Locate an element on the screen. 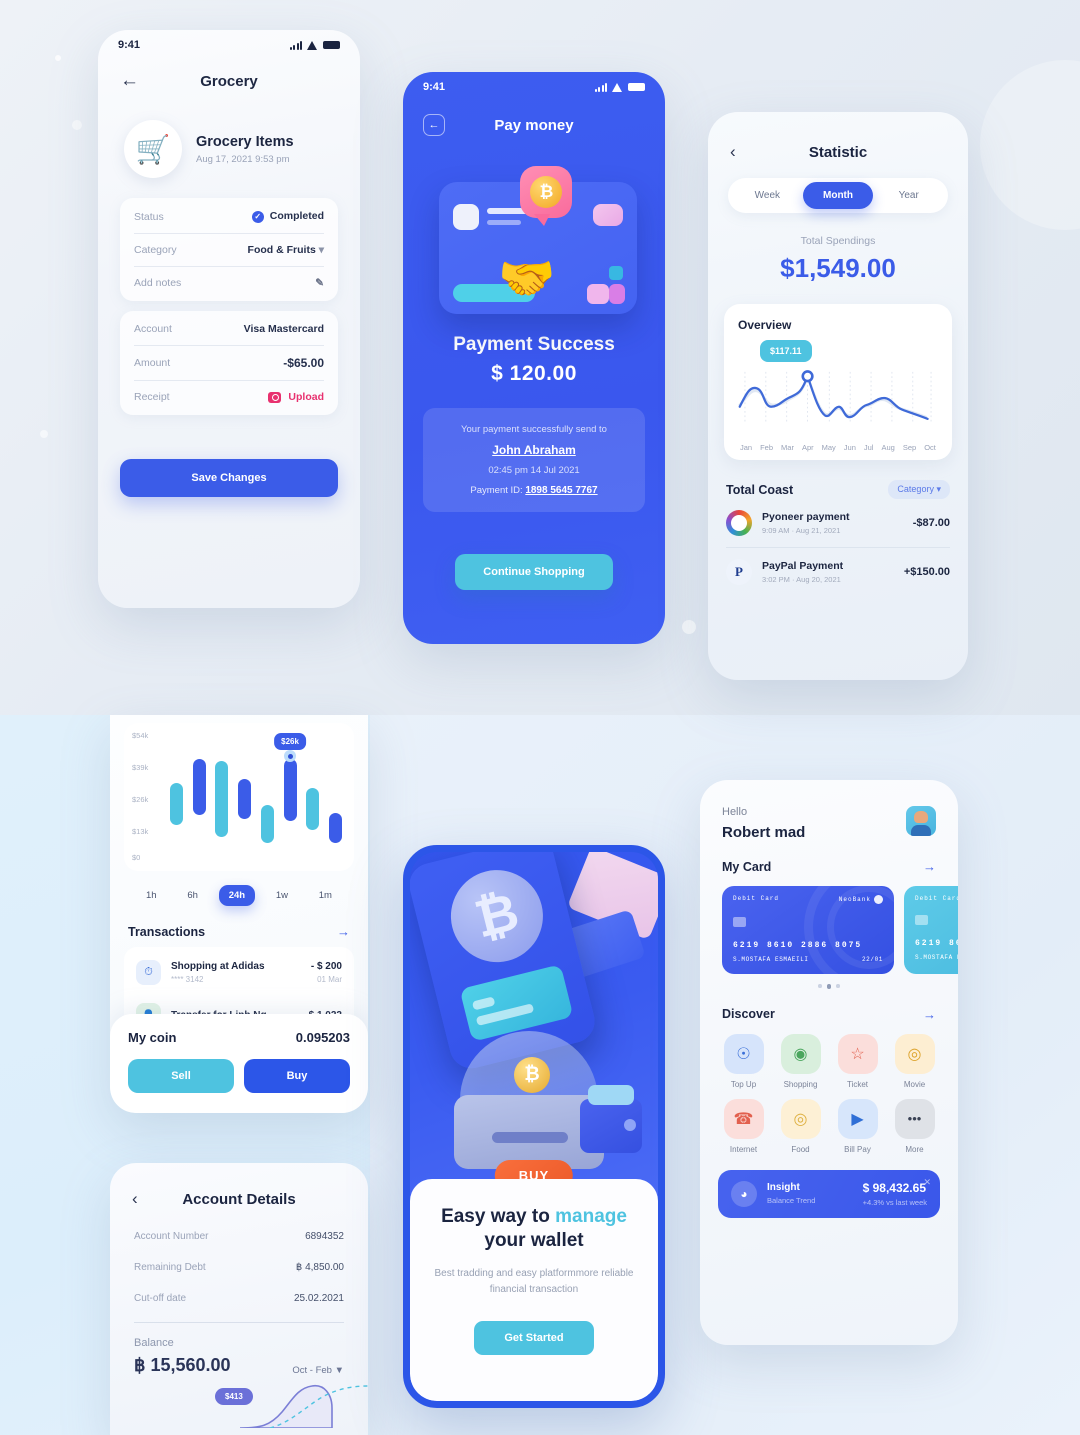  chevron-down-icon: ▼ is located at coordinates (339, 1370).